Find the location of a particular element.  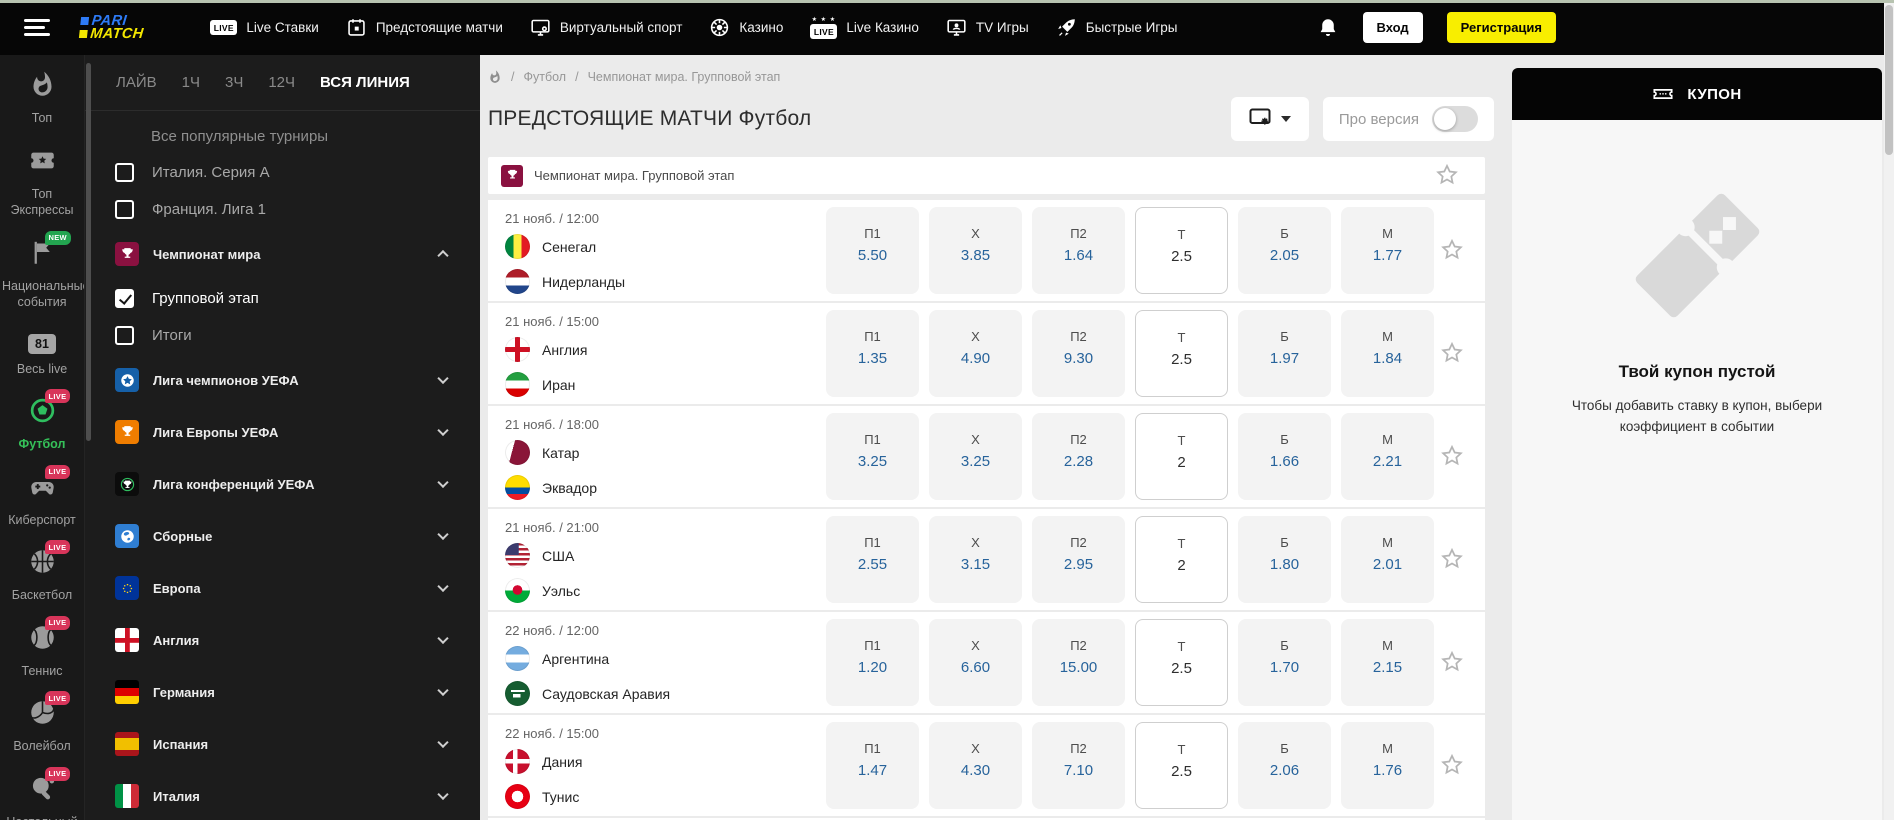

sidebar-sport-Национальные события: NEW Национальные события is located at coordinates (42, 270).